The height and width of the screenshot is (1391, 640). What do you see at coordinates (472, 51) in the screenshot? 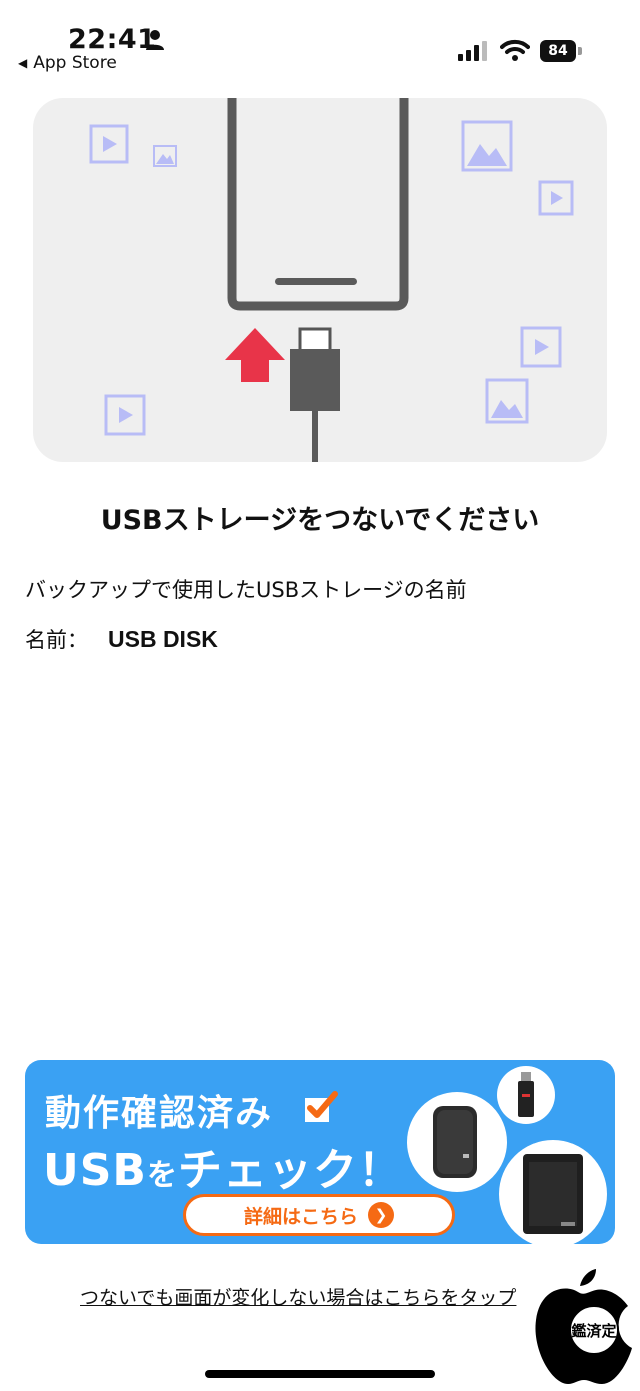
I see `cellular-signal-icon` at bounding box center [472, 51].